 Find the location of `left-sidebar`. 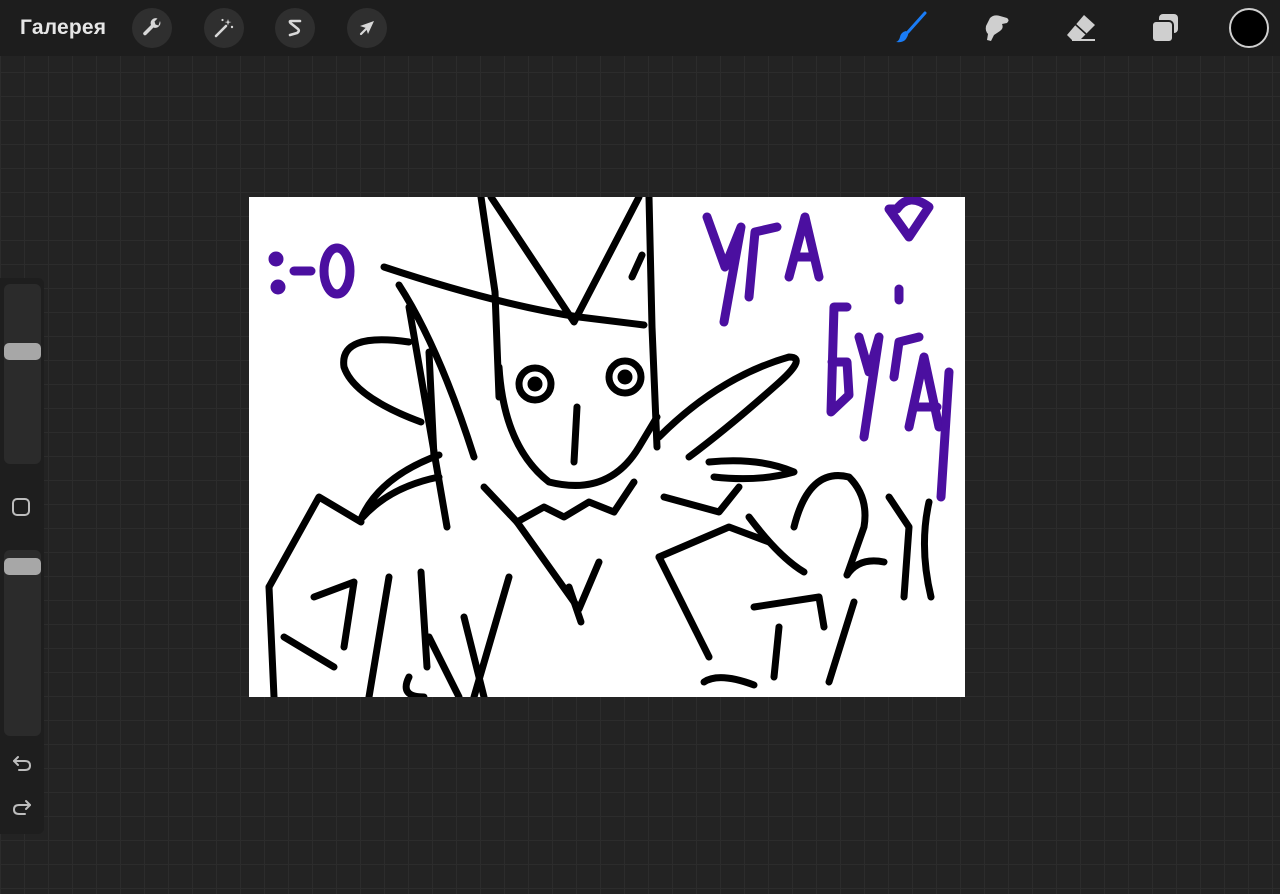

left-sidebar is located at coordinates (22, 556).